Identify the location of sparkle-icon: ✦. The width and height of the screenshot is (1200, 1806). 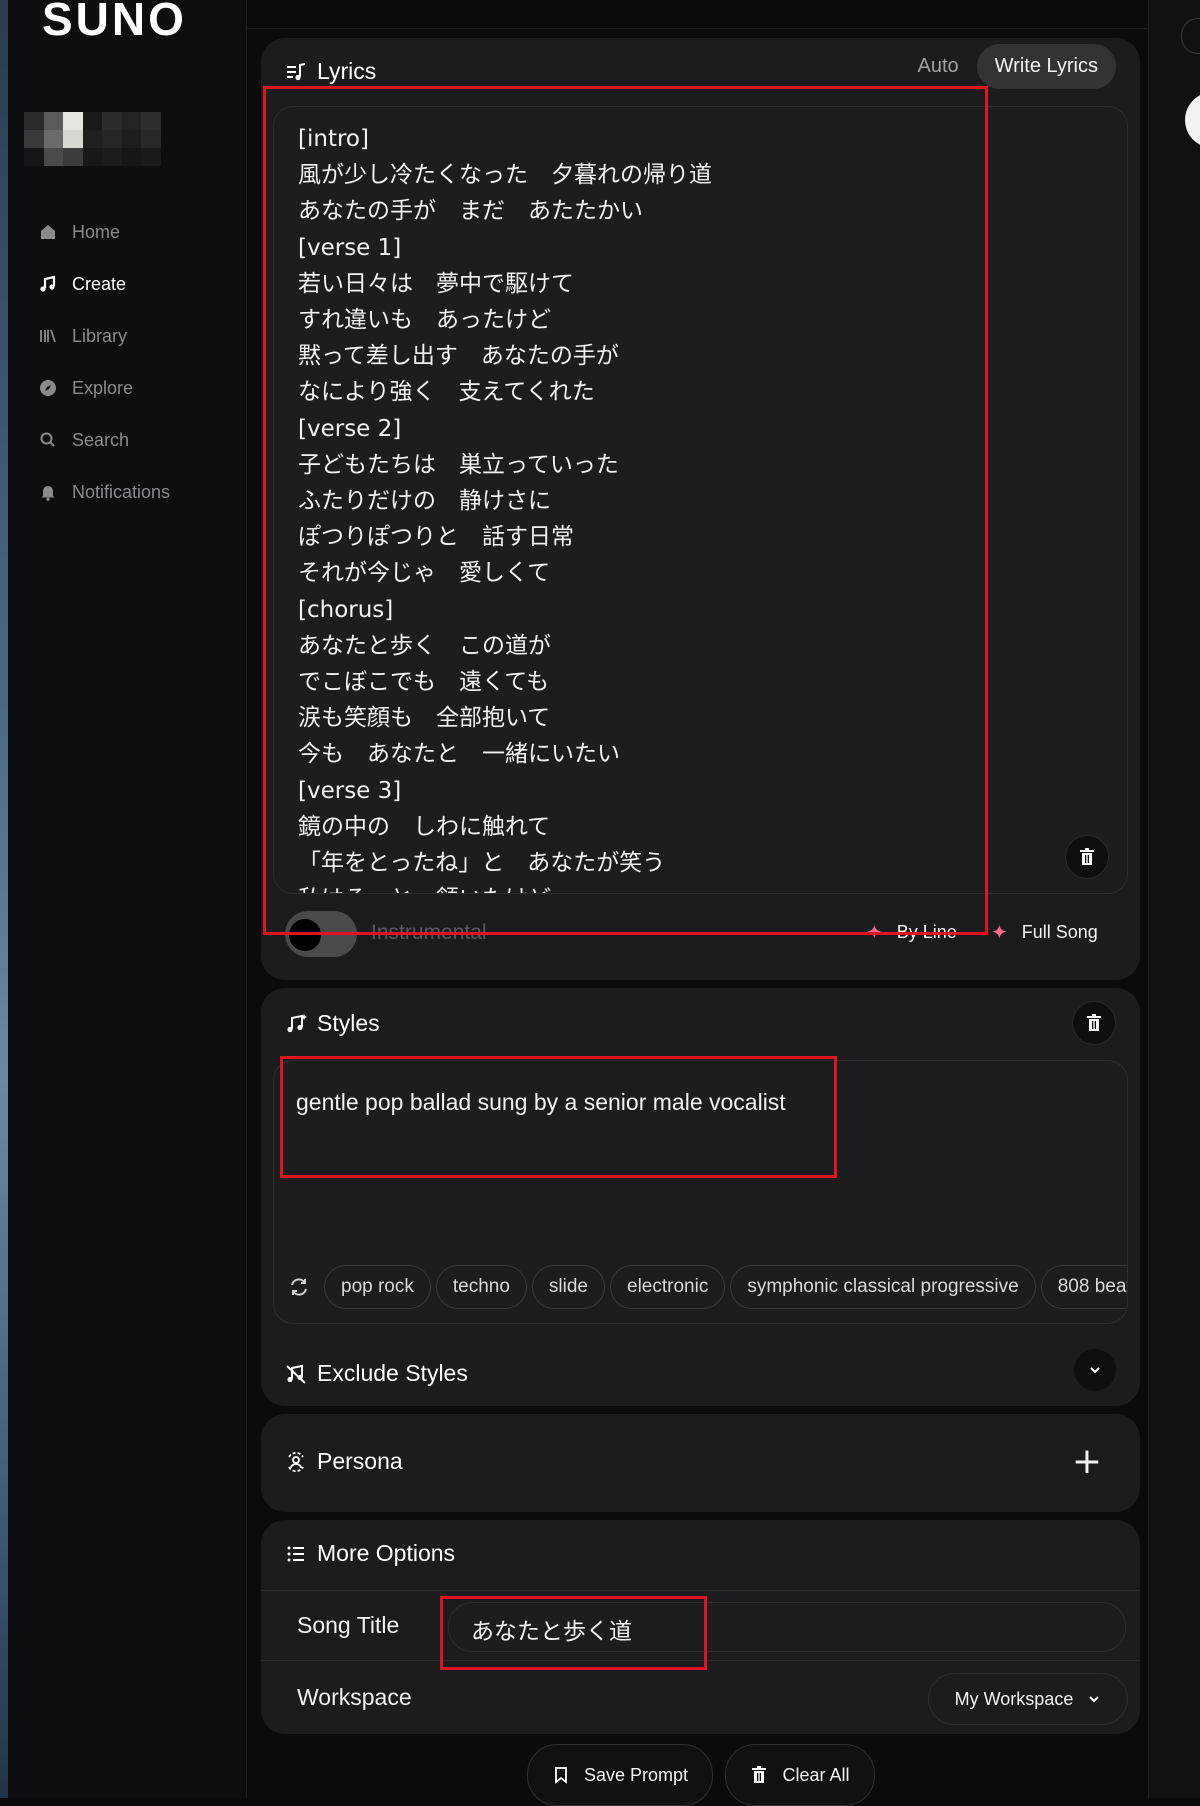
(874, 933).